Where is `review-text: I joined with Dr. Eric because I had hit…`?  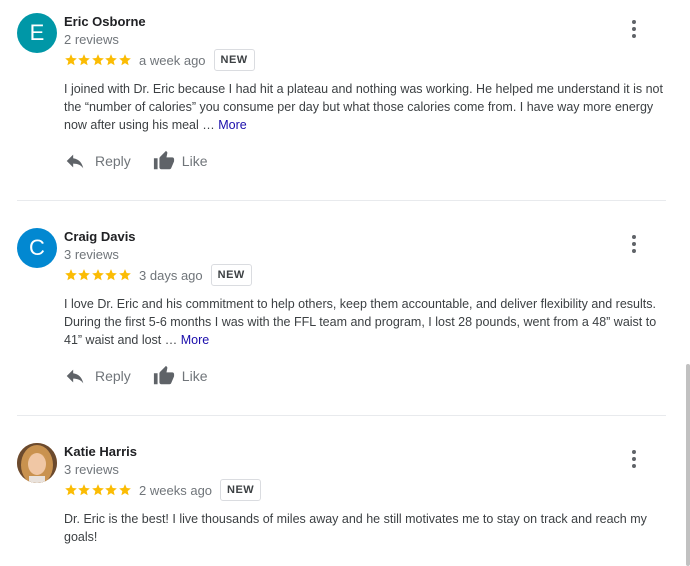 review-text: I joined with Dr. Eric because I had hit… is located at coordinates (364, 107).